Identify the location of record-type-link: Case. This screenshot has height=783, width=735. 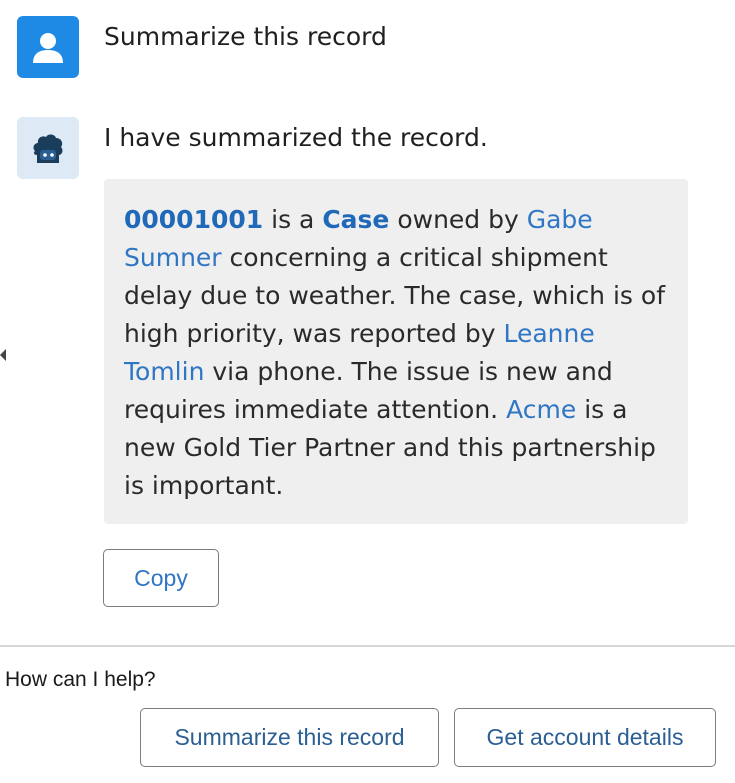
(355, 219).